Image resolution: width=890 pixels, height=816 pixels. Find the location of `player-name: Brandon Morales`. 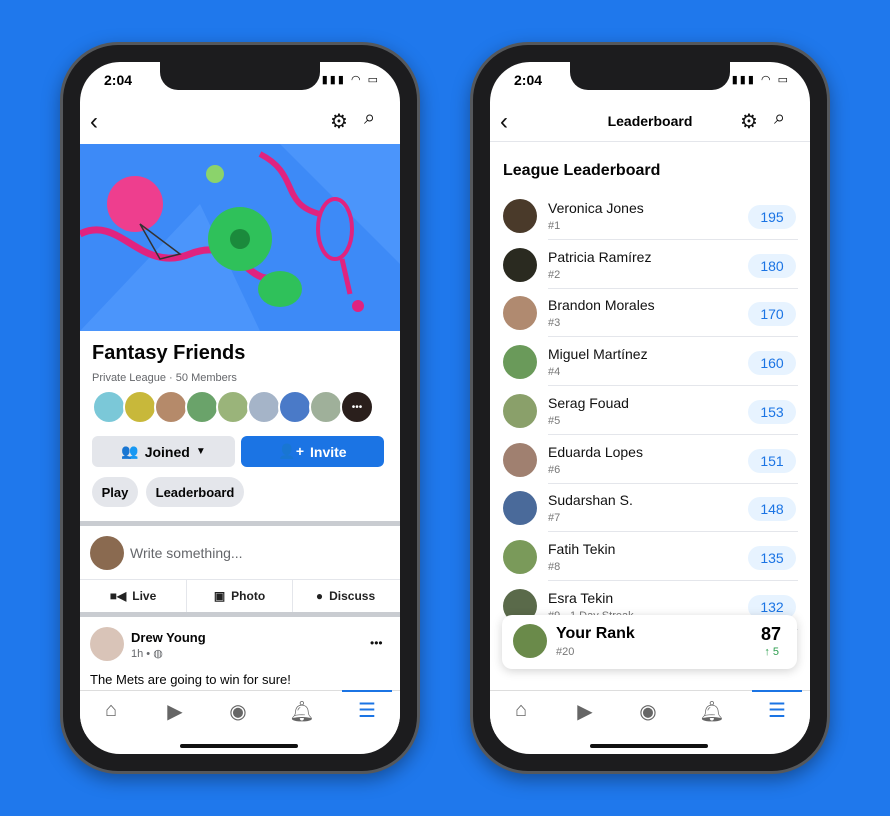

player-name: Brandon Morales is located at coordinates (601, 305).